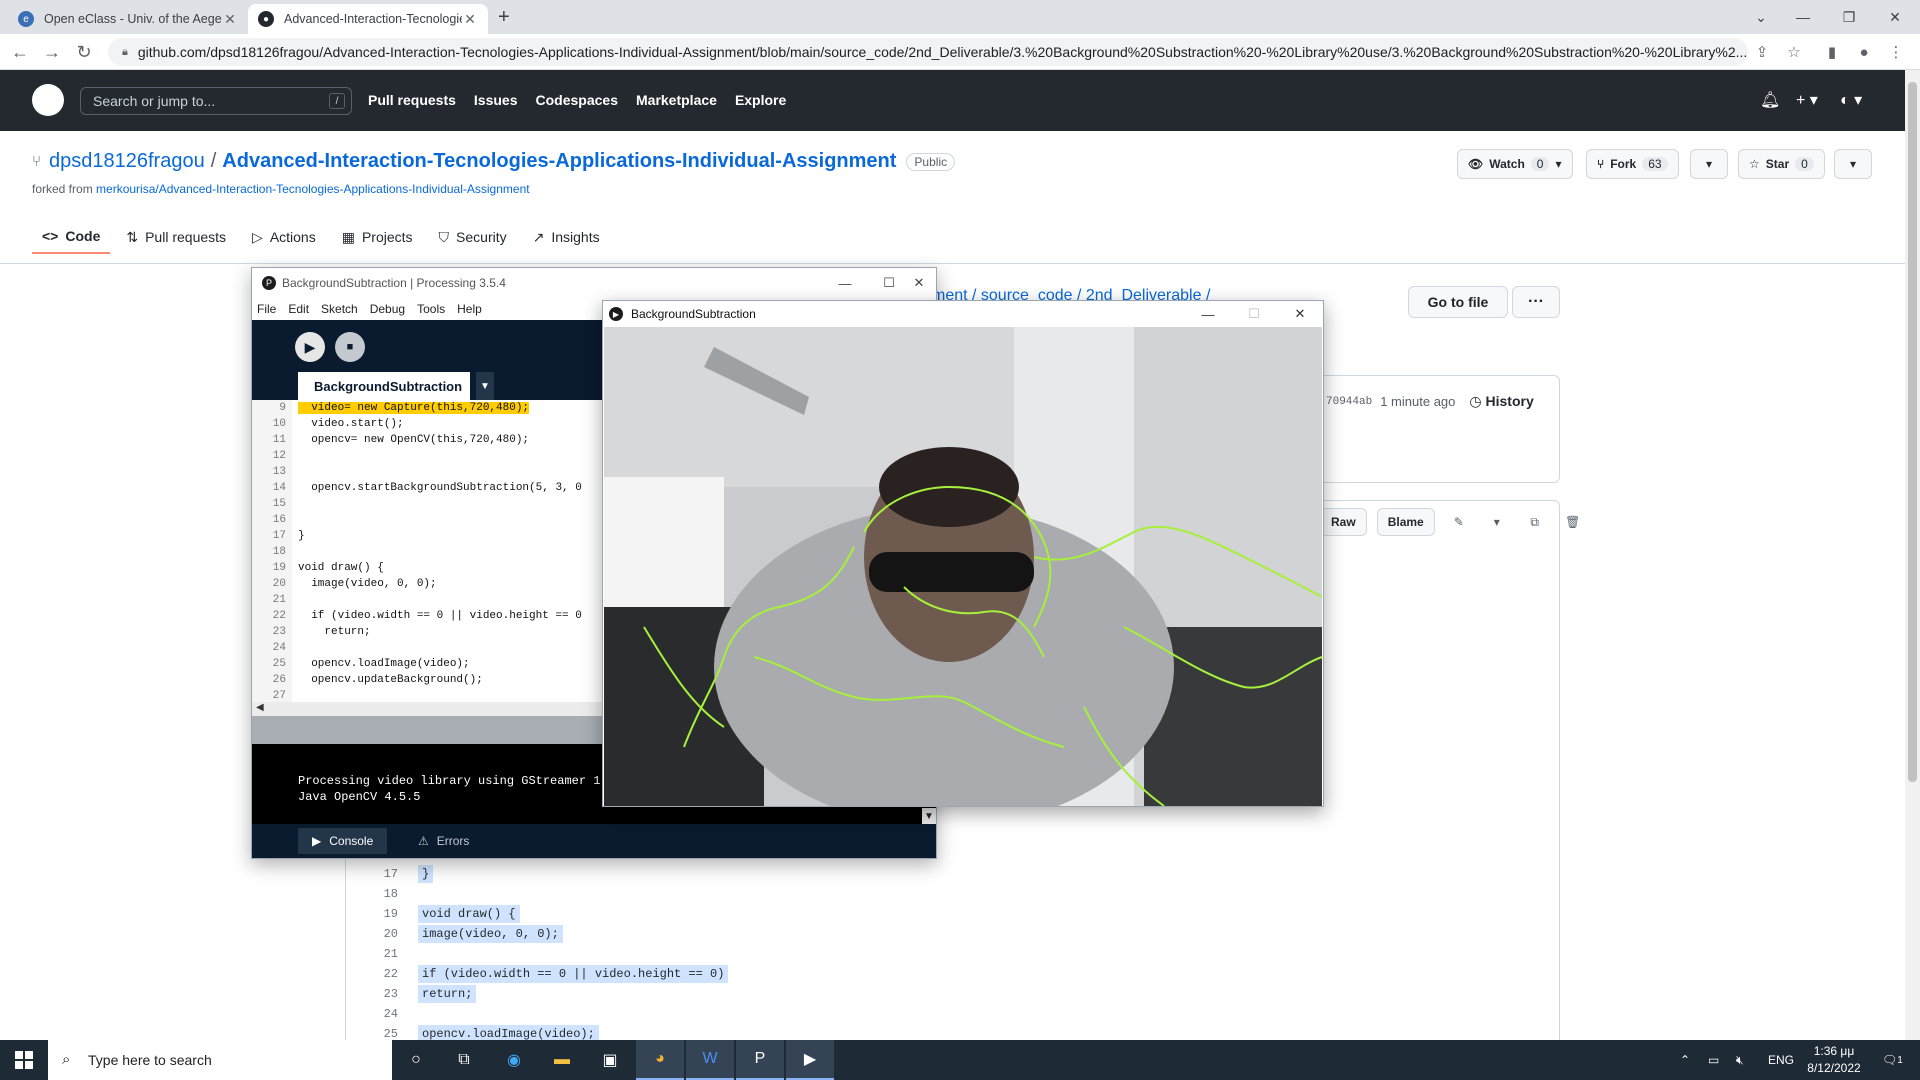  Describe the element at coordinates (676, 100) in the screenshot. I see `nav-marketplace: Marketplace` at that location.